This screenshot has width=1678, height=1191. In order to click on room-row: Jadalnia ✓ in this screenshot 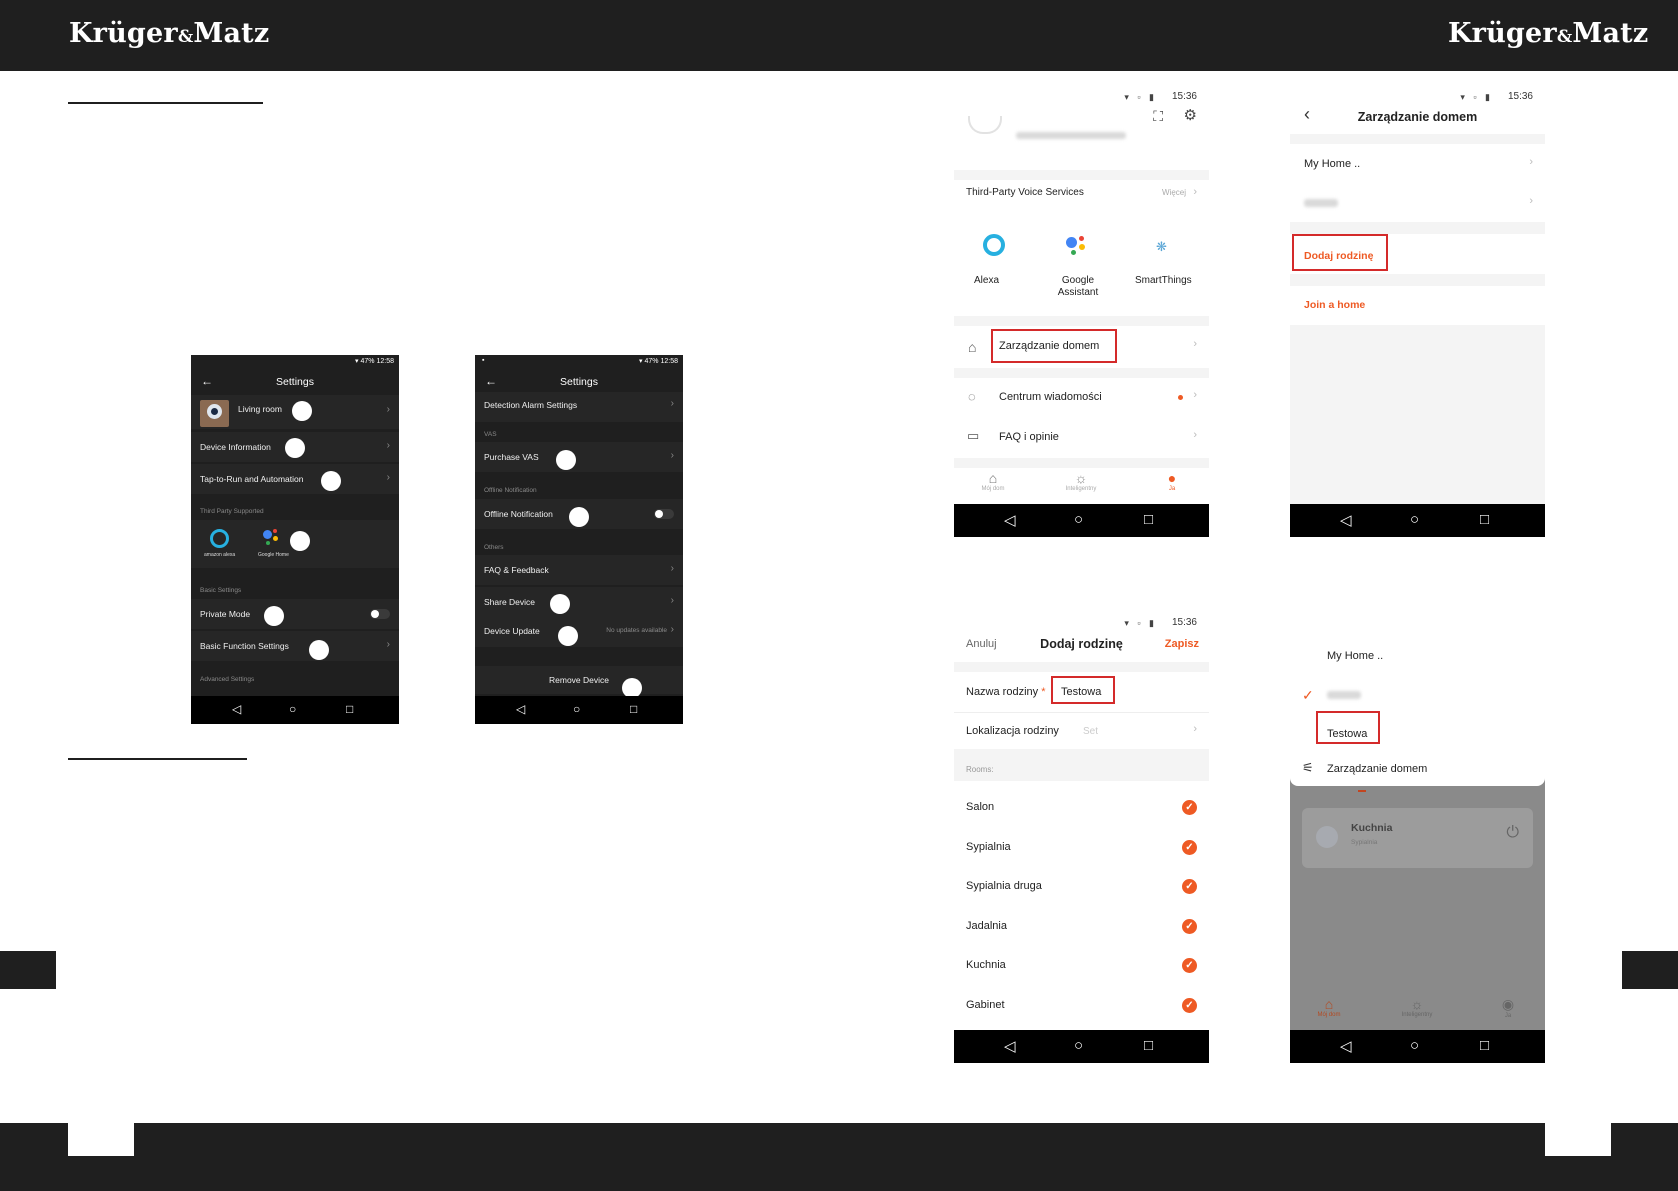, I will do `click(1081, 926)`.